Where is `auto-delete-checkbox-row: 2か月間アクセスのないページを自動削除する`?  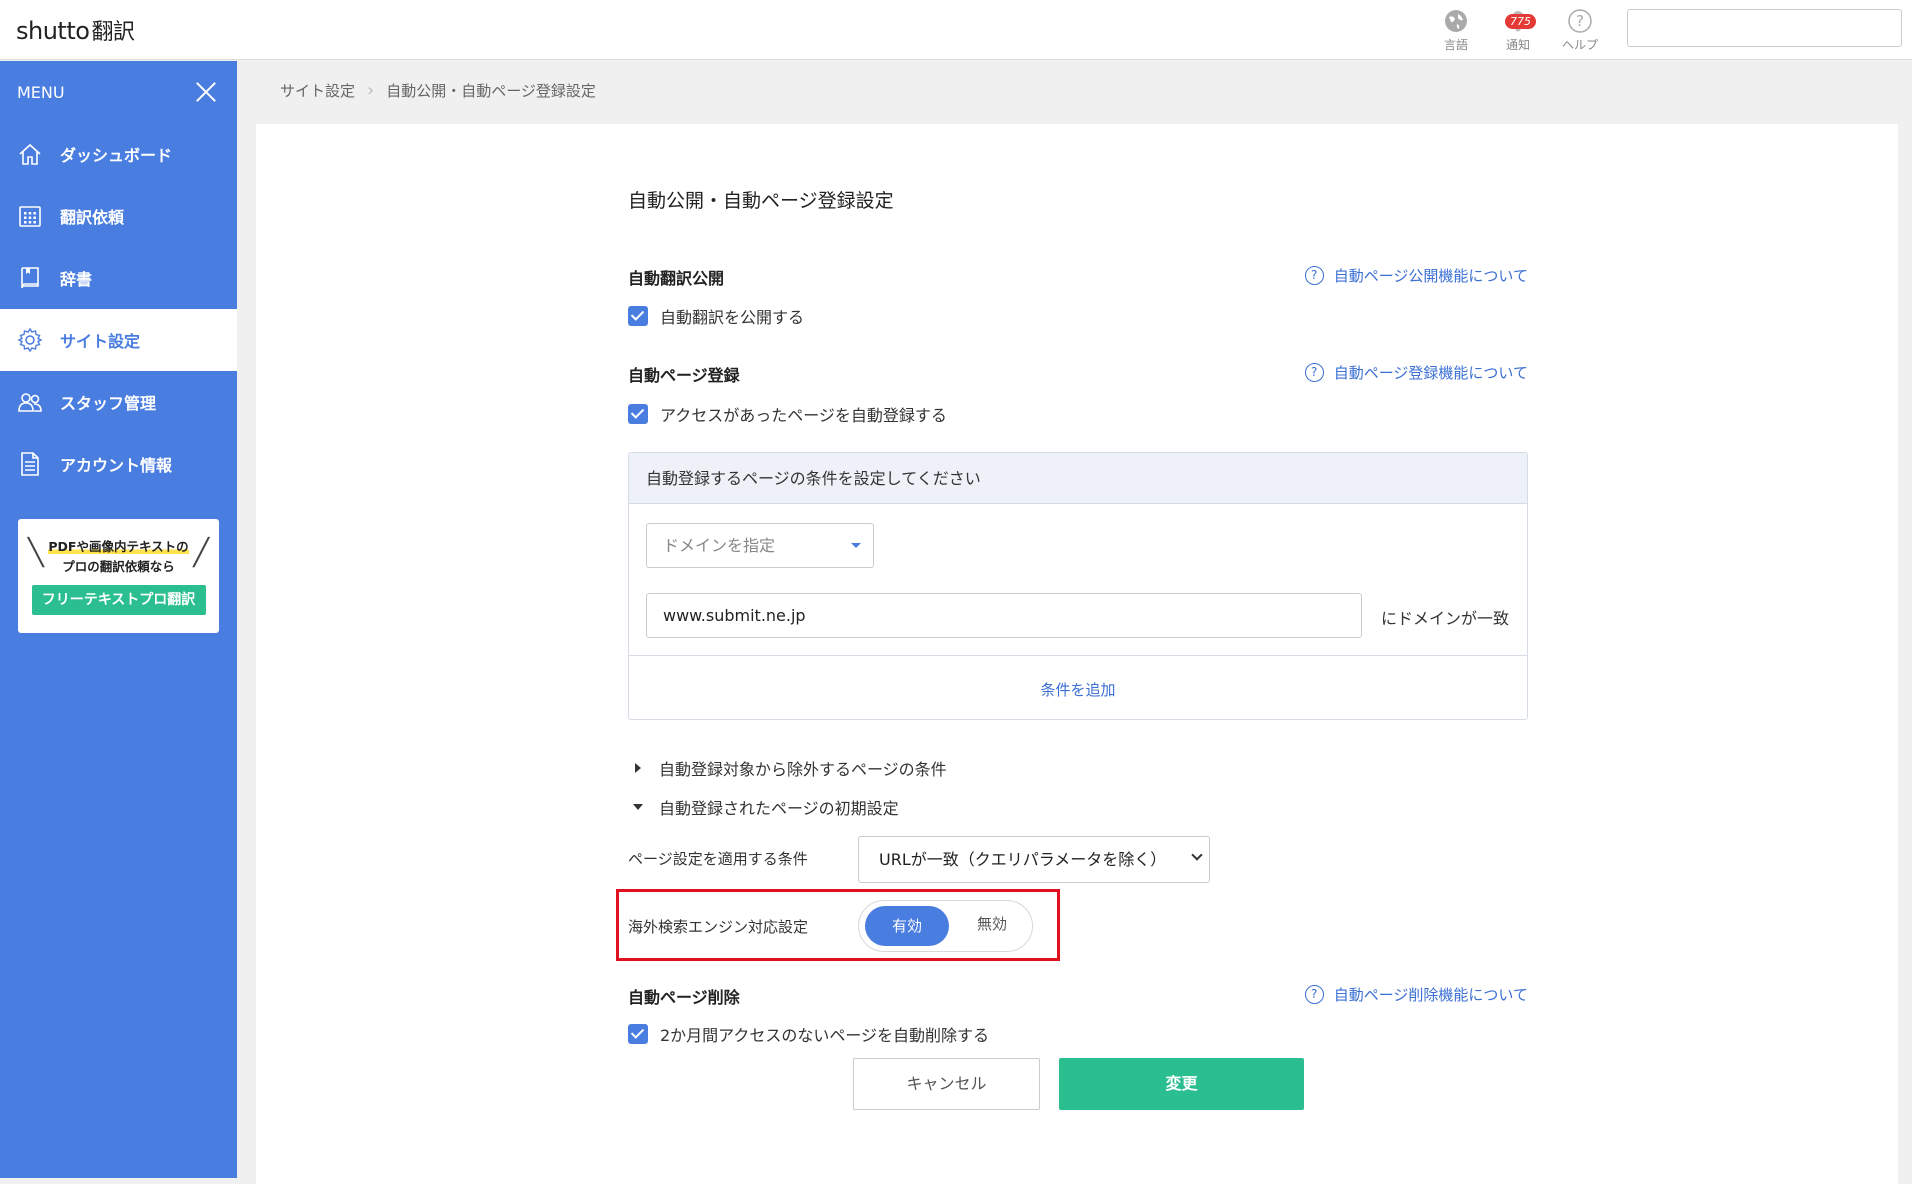
auto-delete-checkbox-row: 2か月間アクセスのないページを自動削除する is located at coordinates (808, 1034).